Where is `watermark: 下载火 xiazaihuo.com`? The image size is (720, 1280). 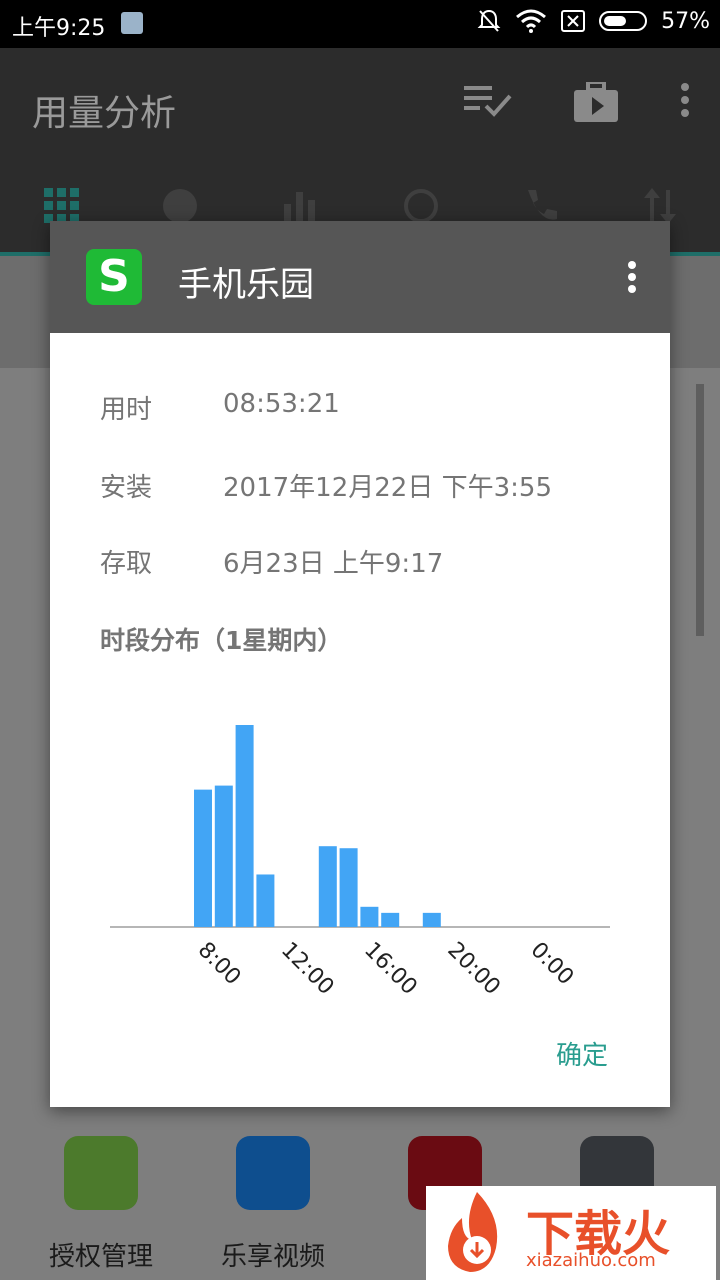 watermark: 下载火 xiazaihuo.com is located at coordinates (571, 1233).